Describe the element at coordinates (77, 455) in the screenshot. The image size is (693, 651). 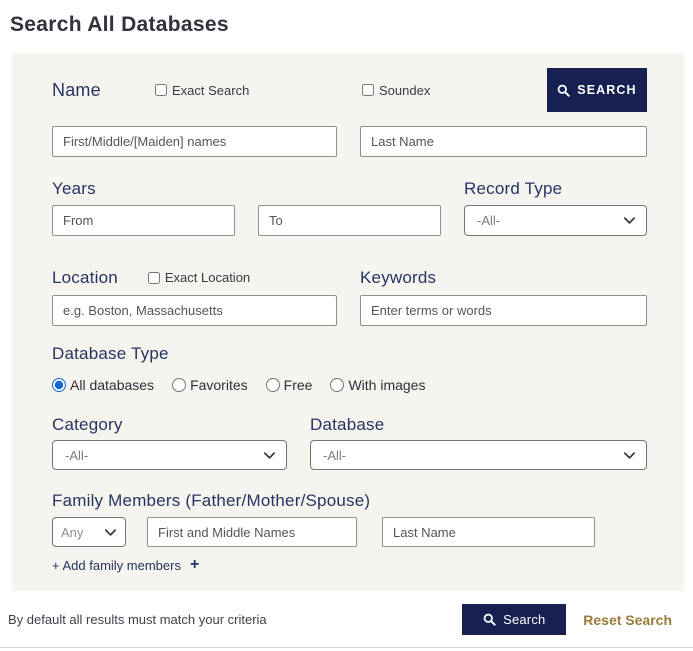
I see `category-select-value: -All-` at that location.